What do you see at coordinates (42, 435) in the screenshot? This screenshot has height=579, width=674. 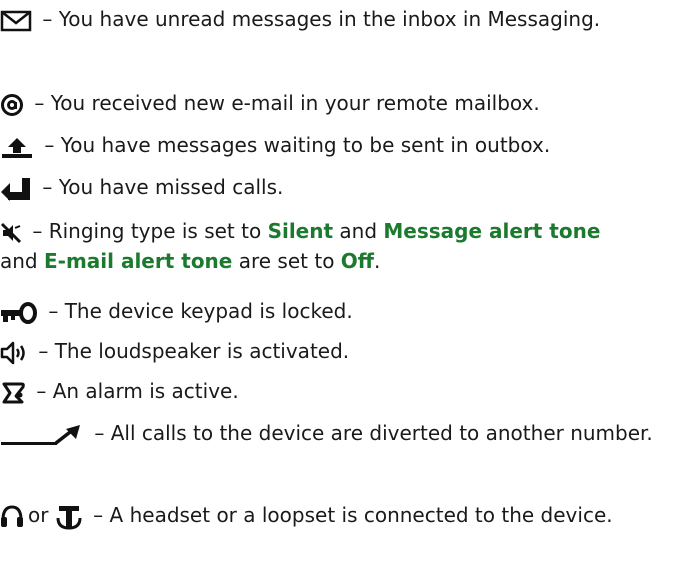 I see `divert-icon` at bounding box center [42, 435].